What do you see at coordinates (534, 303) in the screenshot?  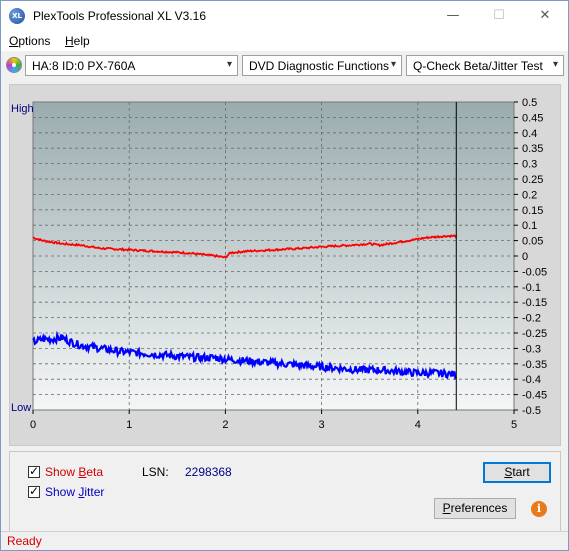 I see `y-tick-label: -0.15` at bounding box center [534, 303].